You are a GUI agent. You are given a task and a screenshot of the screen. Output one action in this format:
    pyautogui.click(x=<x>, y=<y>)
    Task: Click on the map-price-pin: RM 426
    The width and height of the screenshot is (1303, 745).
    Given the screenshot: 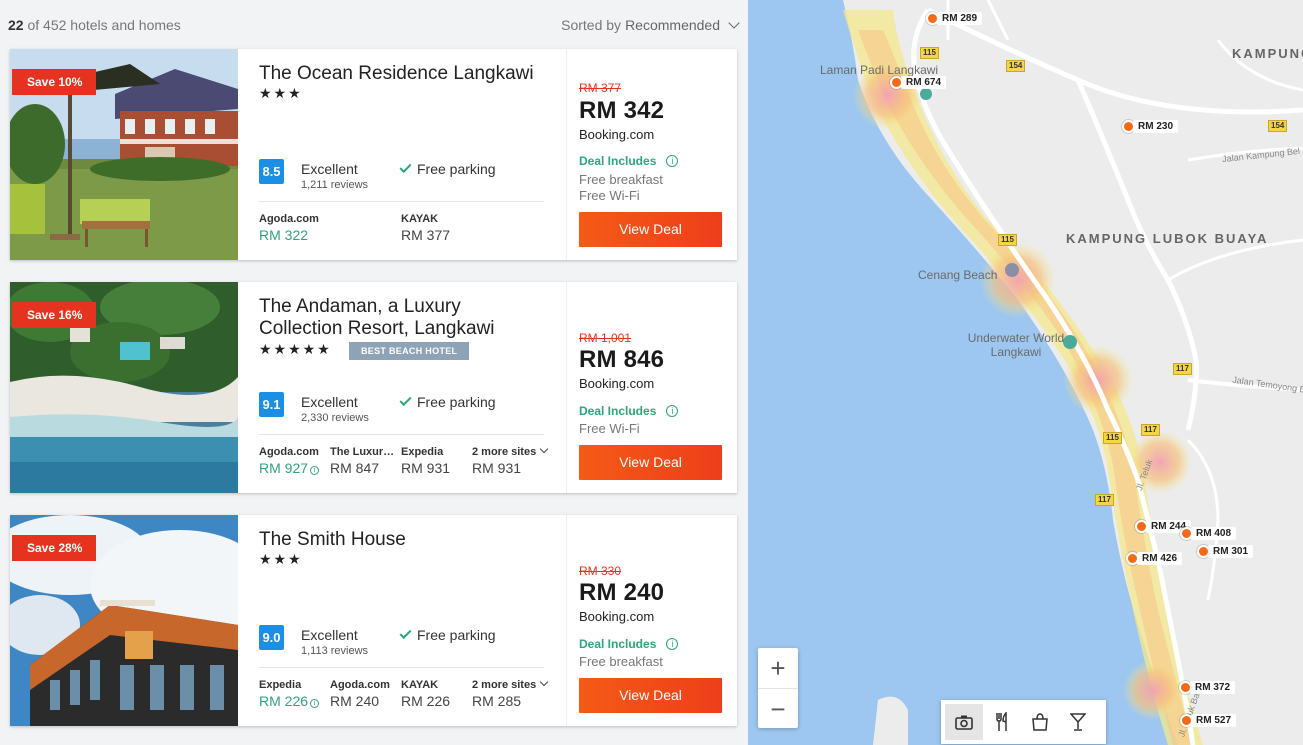 What is the action you would take?
    pyautogui.click(x=1154, y=558)
    